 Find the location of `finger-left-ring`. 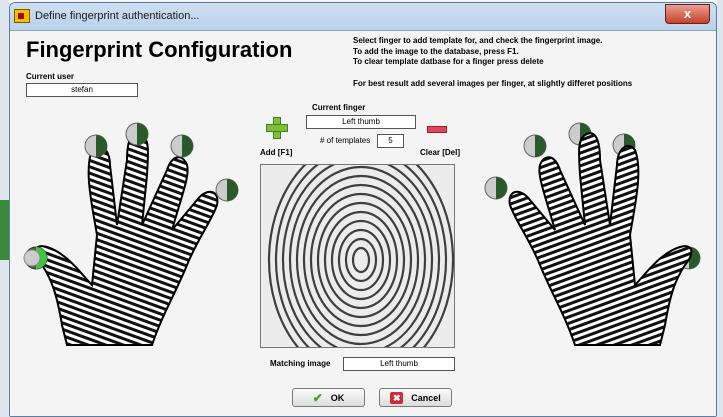

finger-left-ring is located at coordinates (137, 134).